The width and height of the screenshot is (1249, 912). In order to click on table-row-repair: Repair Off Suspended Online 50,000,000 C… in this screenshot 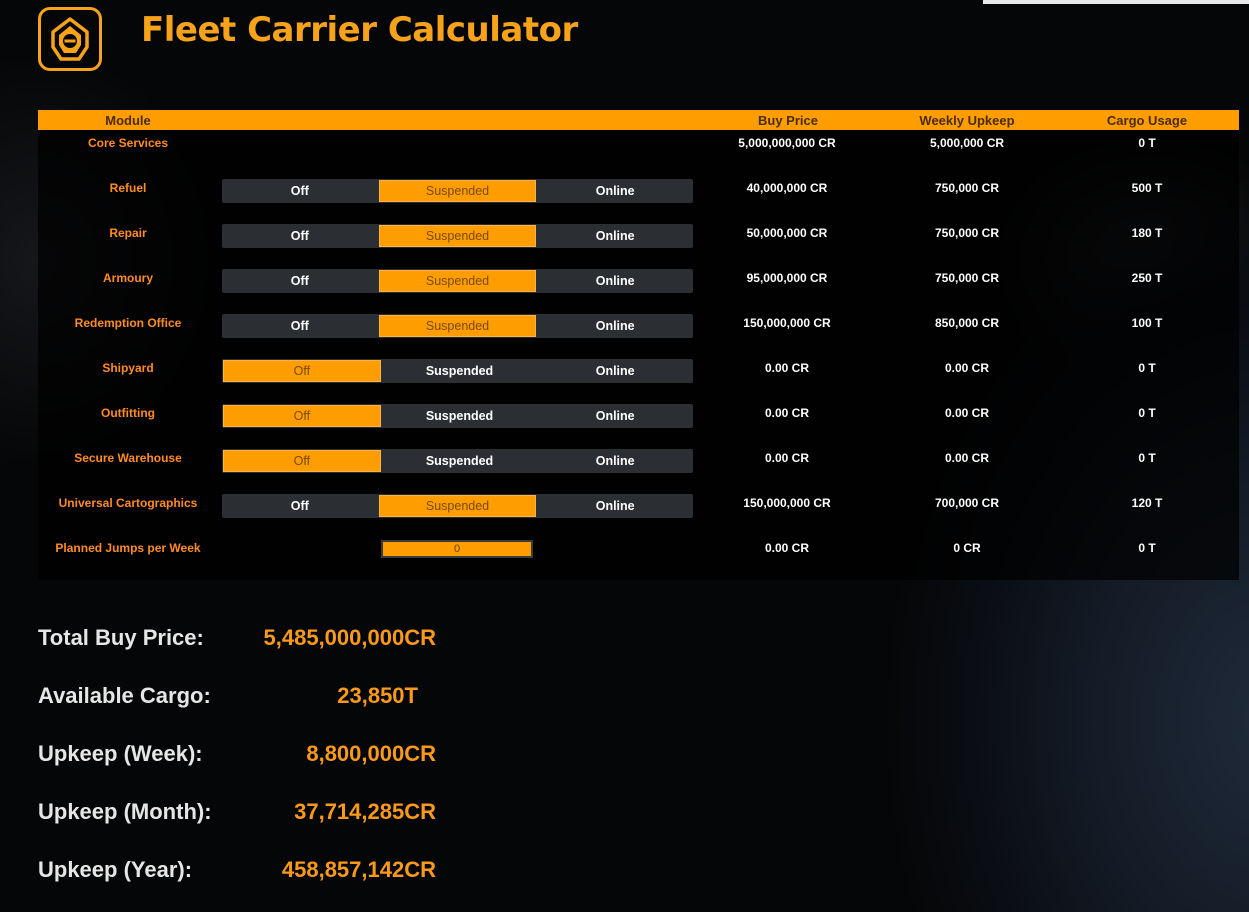, I will do `click(638, 247)`.